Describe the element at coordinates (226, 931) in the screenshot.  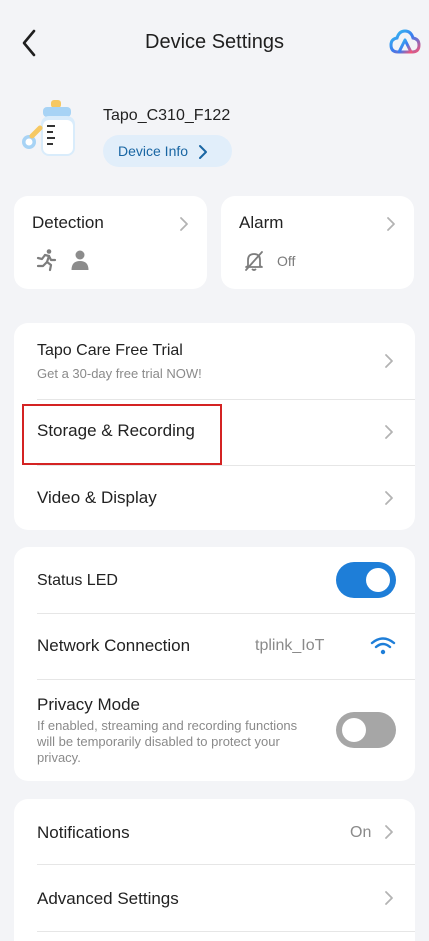
I see `divider` at that location.